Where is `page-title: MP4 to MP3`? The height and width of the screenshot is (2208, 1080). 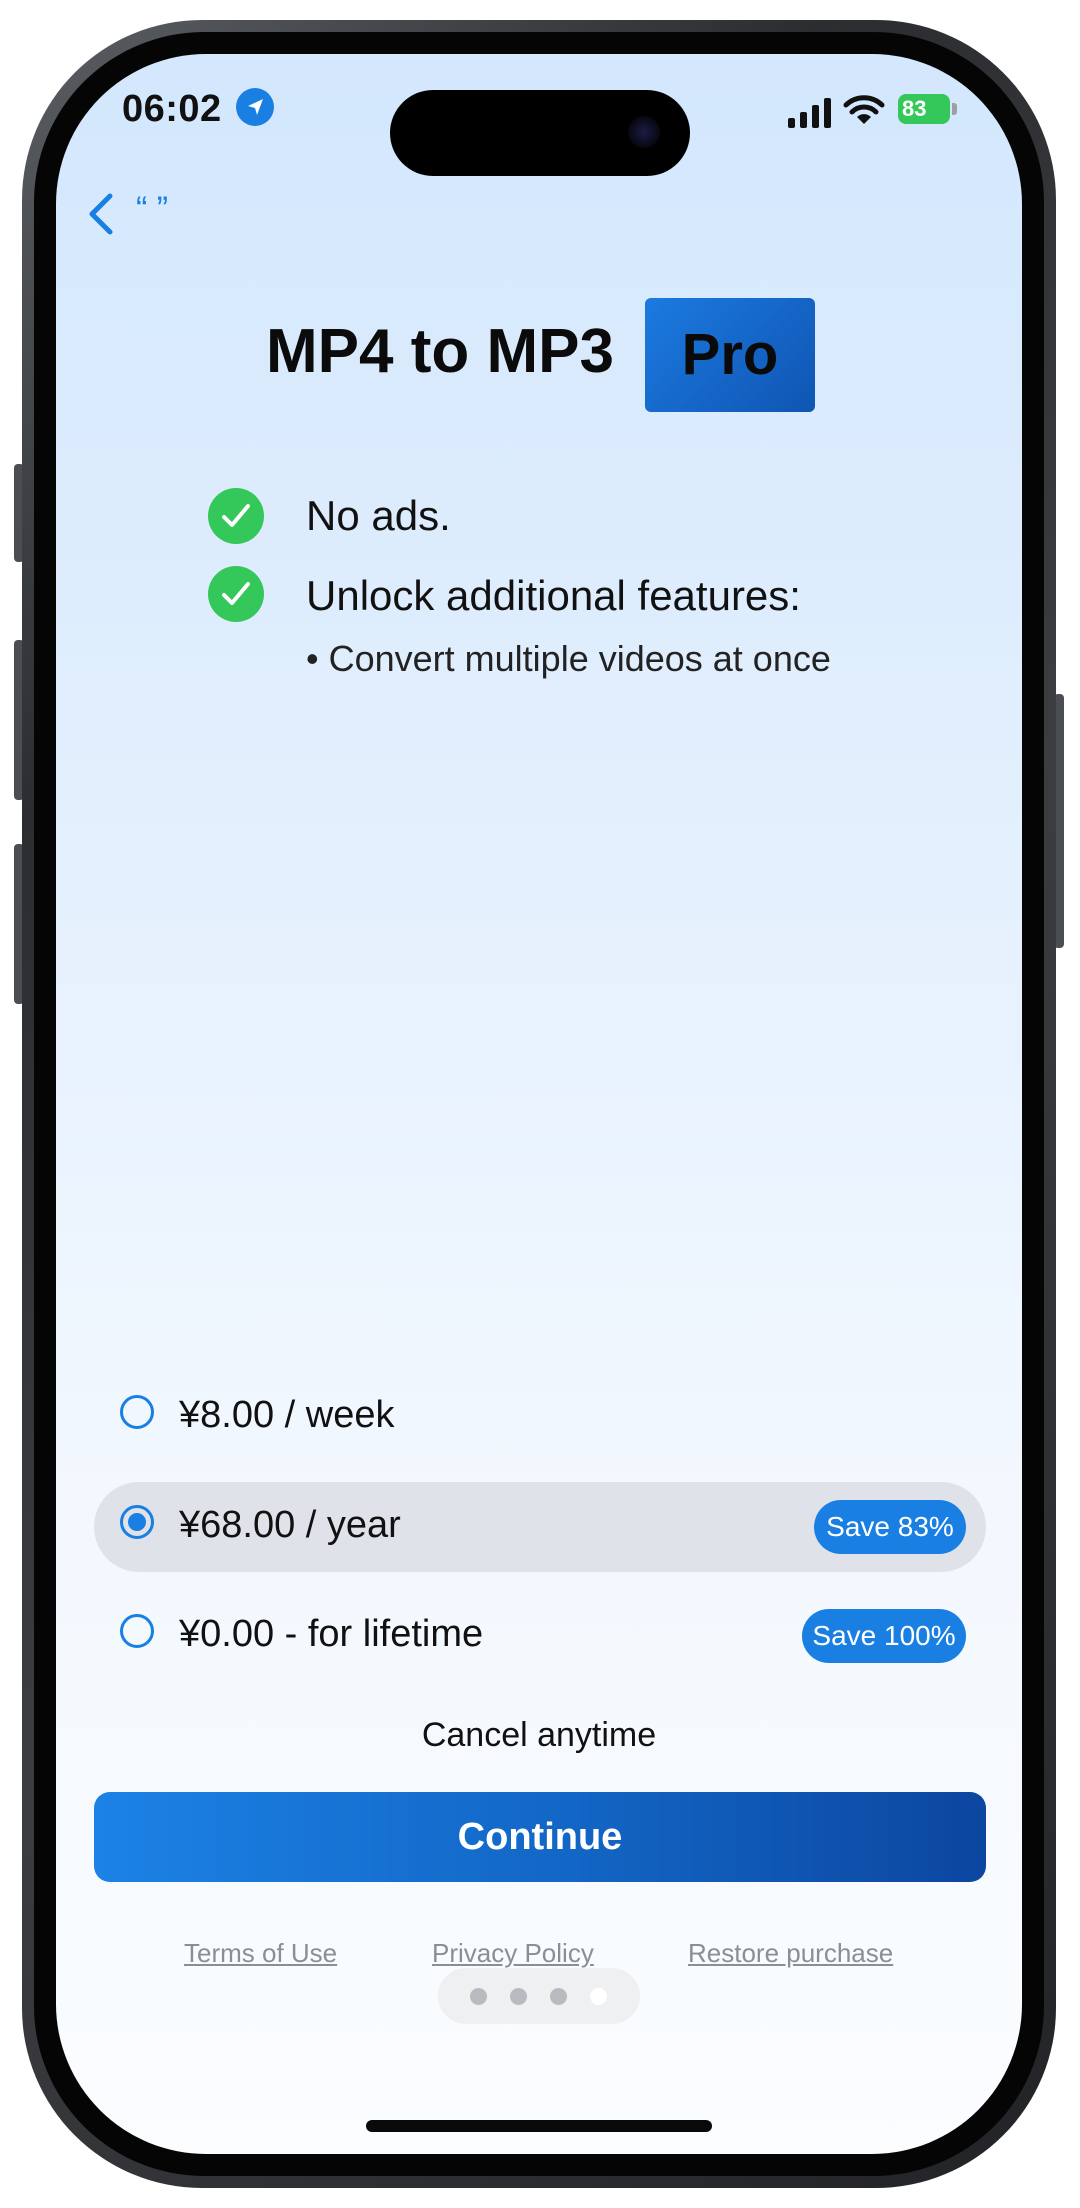
page-title: MP4 to MP3 is located at coordinates (440, 351).